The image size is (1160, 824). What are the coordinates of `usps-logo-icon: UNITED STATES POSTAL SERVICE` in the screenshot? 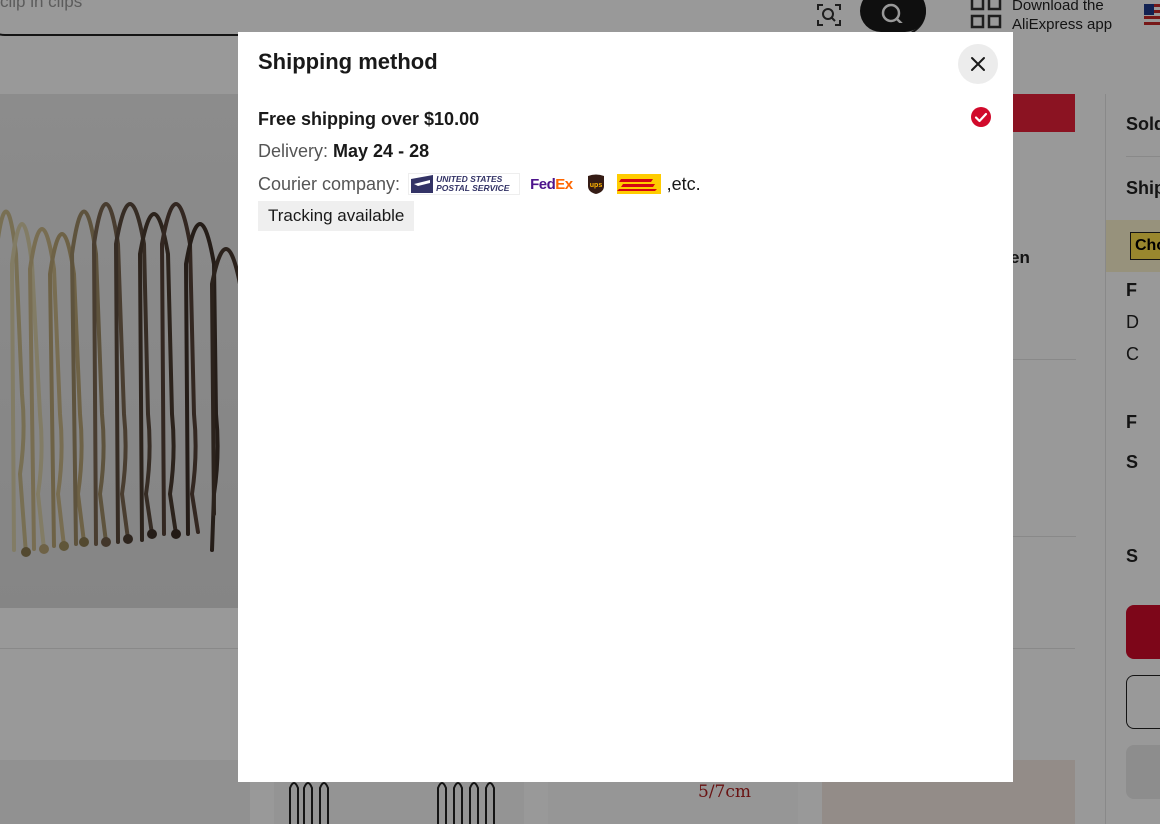 It's located at (464, 184).